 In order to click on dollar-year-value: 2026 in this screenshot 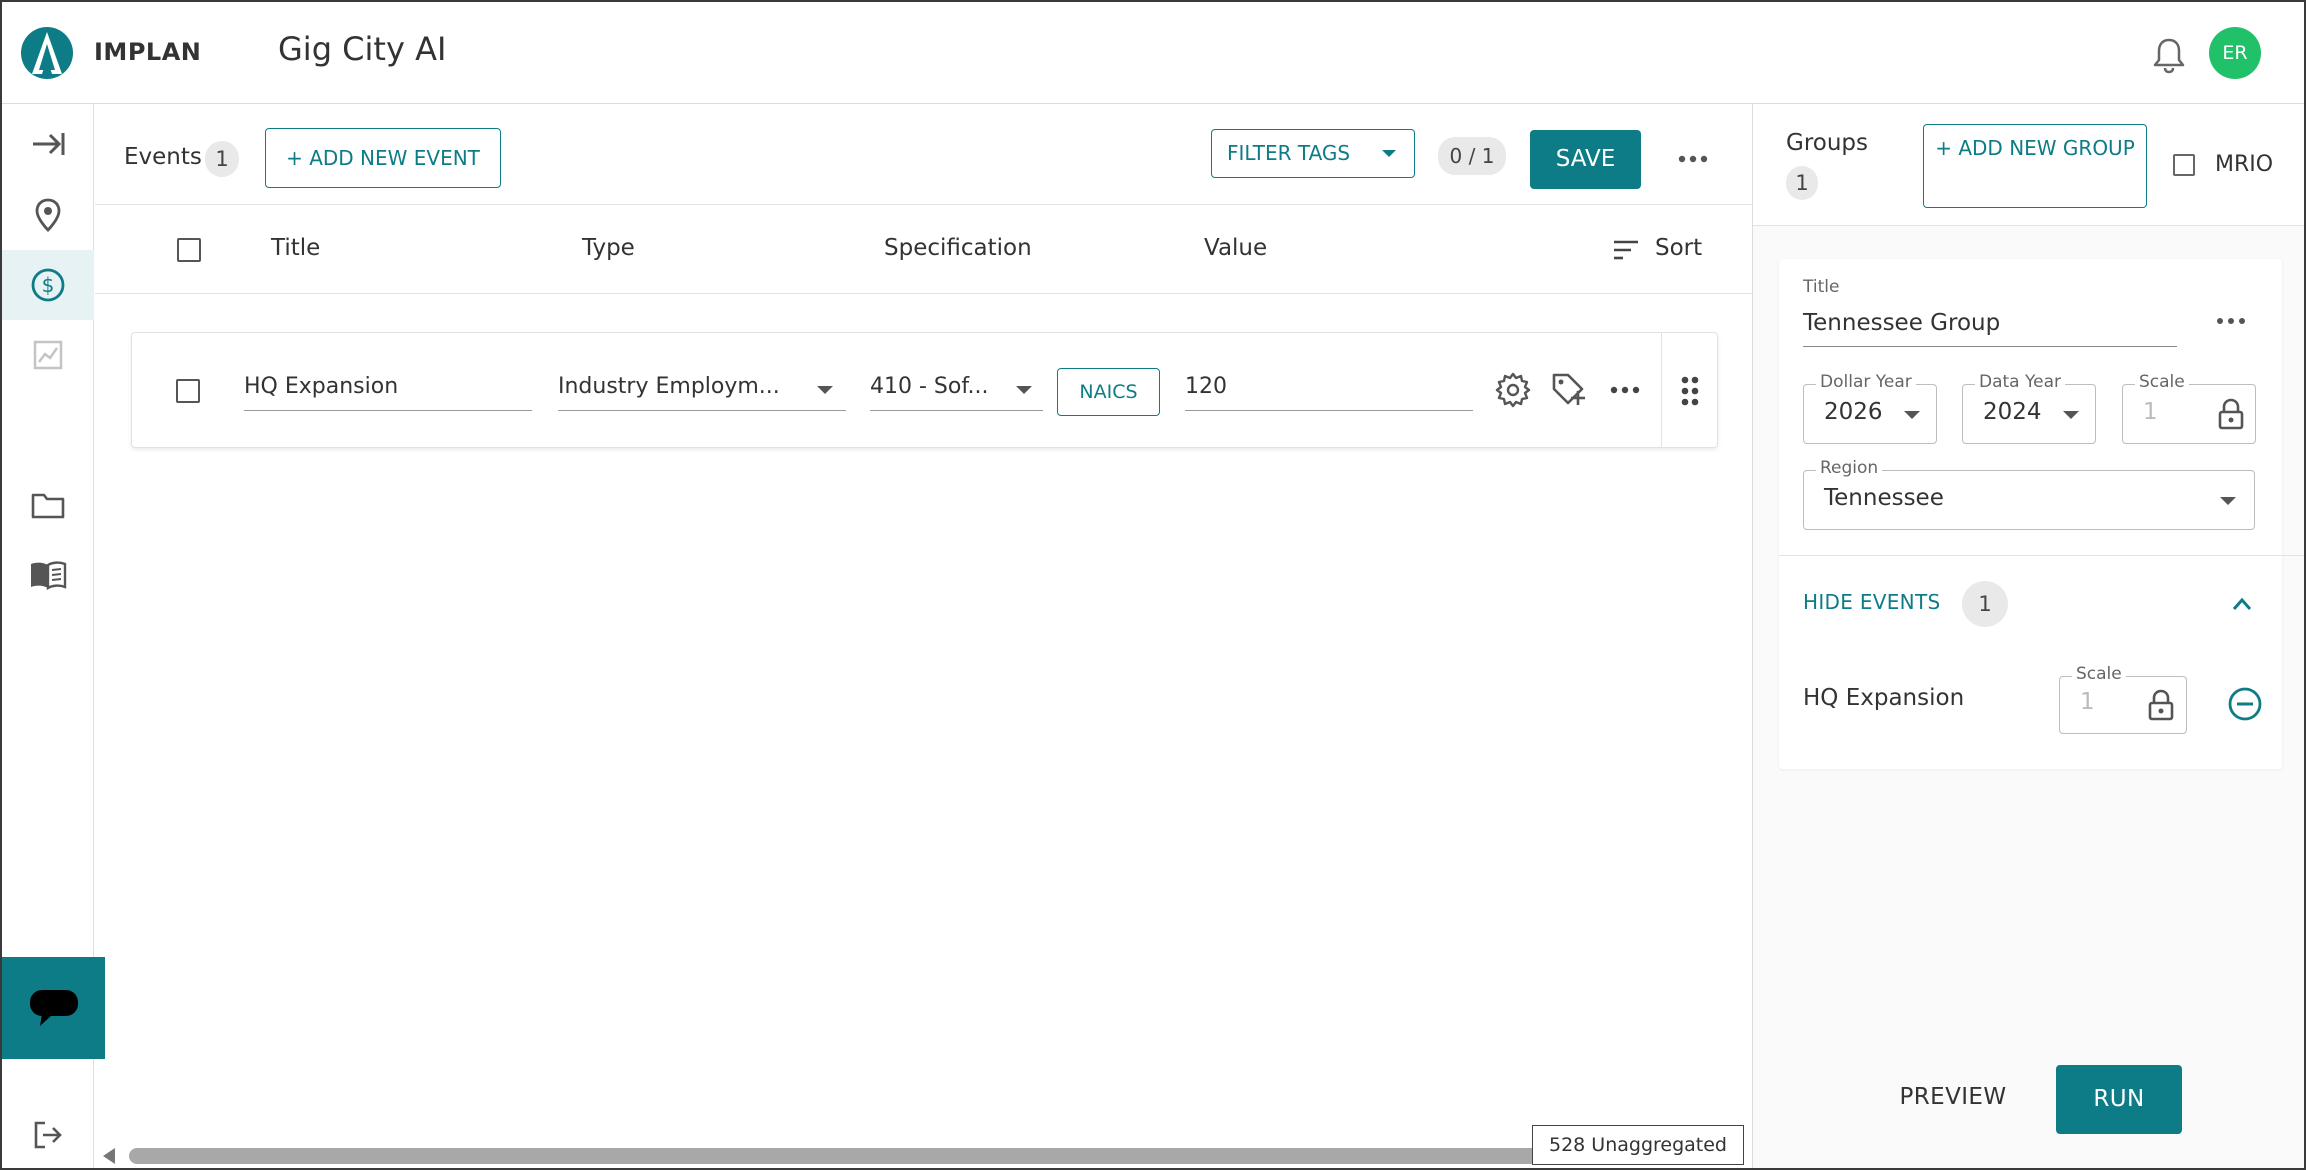, I will do `click(1853, 412)`.